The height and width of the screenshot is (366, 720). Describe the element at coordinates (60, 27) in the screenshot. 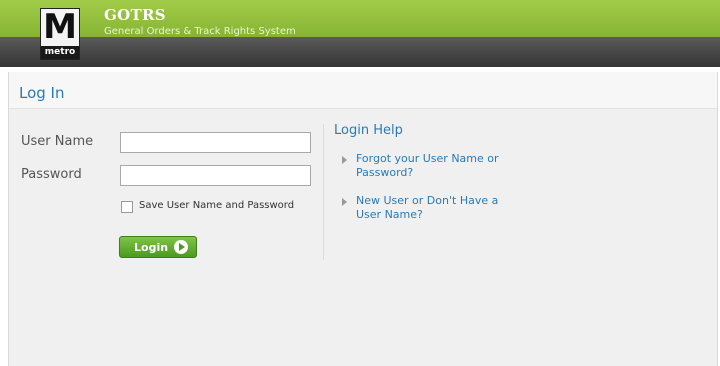

I see `logo-letter: M` at that location.